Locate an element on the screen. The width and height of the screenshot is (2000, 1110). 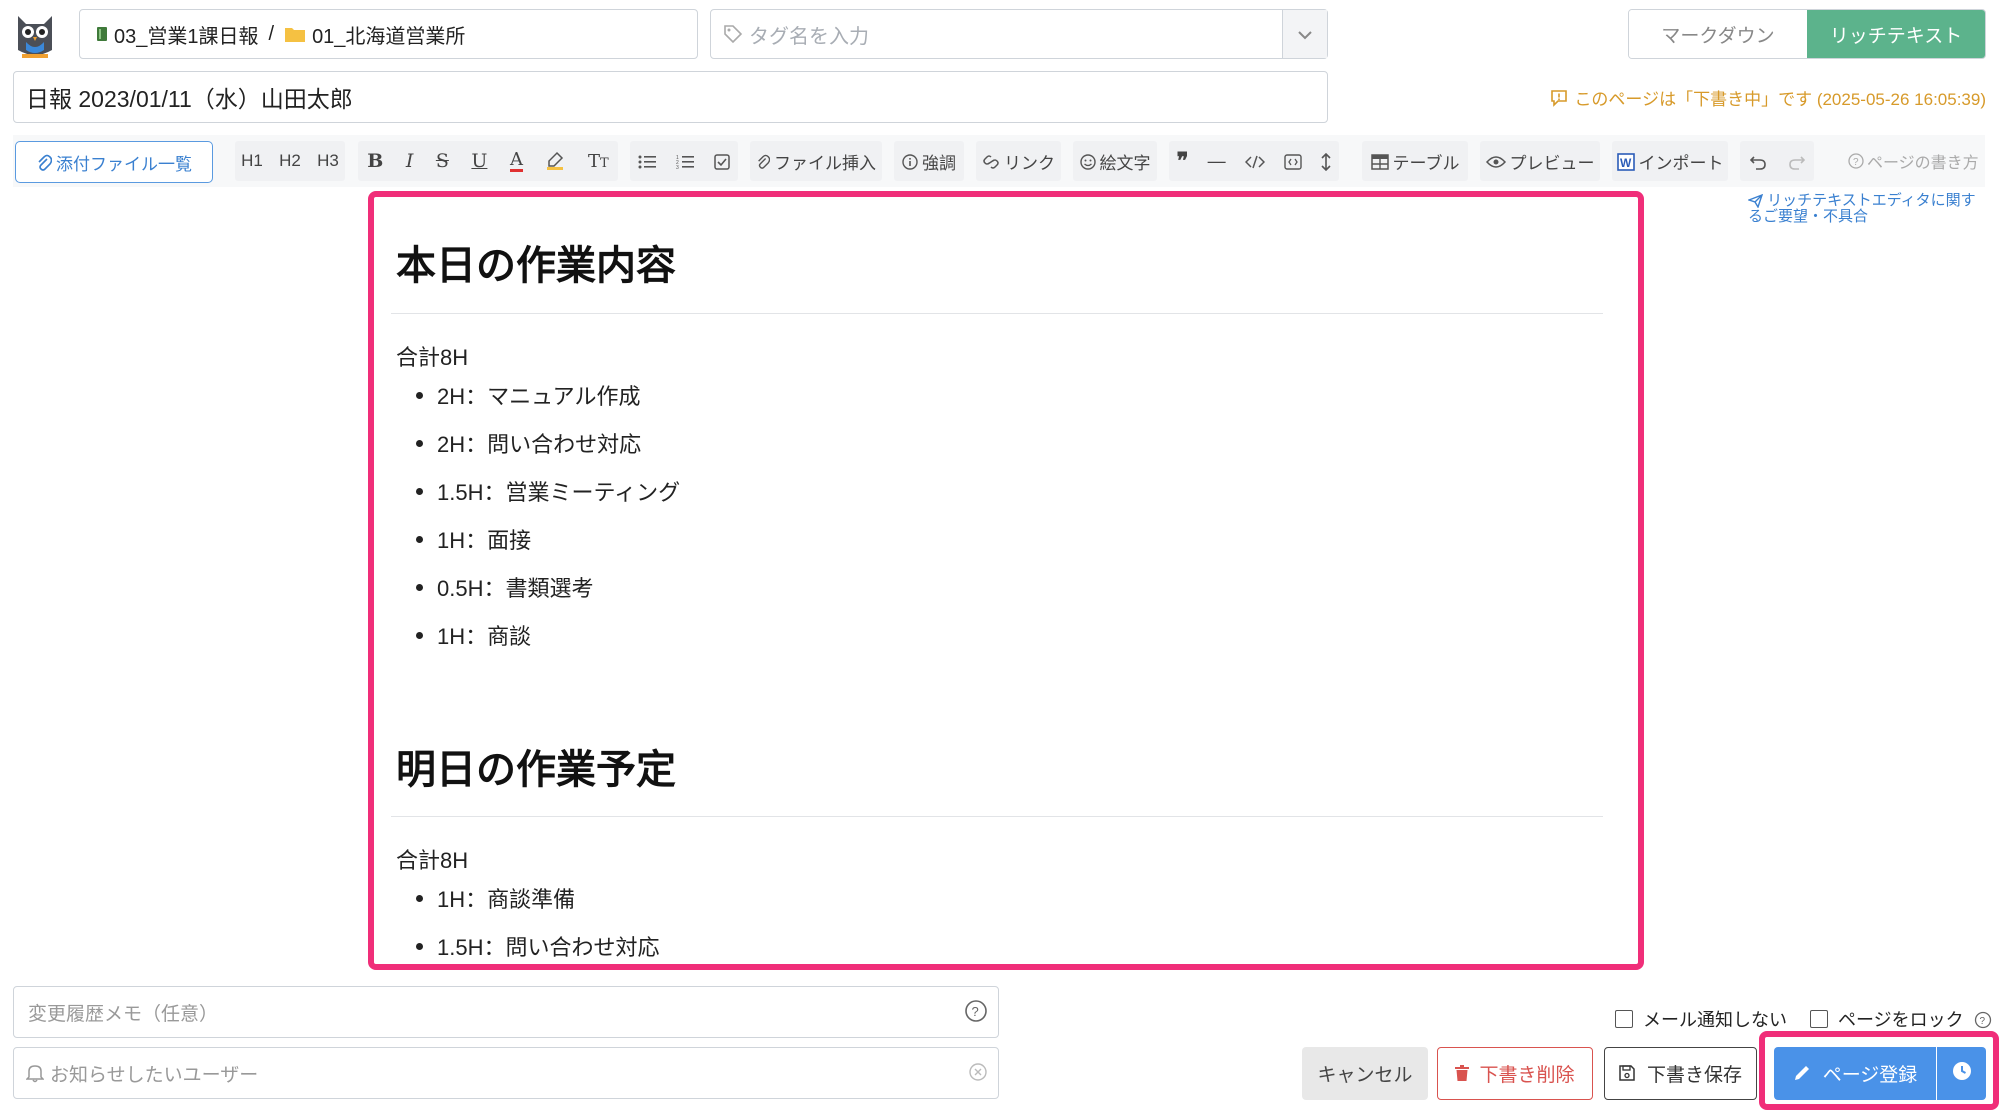
attachments-button: 添付ファイル一覧 is located at coordinates (114, 162).